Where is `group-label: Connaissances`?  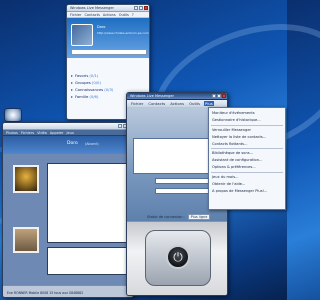
group-label: Connaissances is located at coordinates (89, 89).